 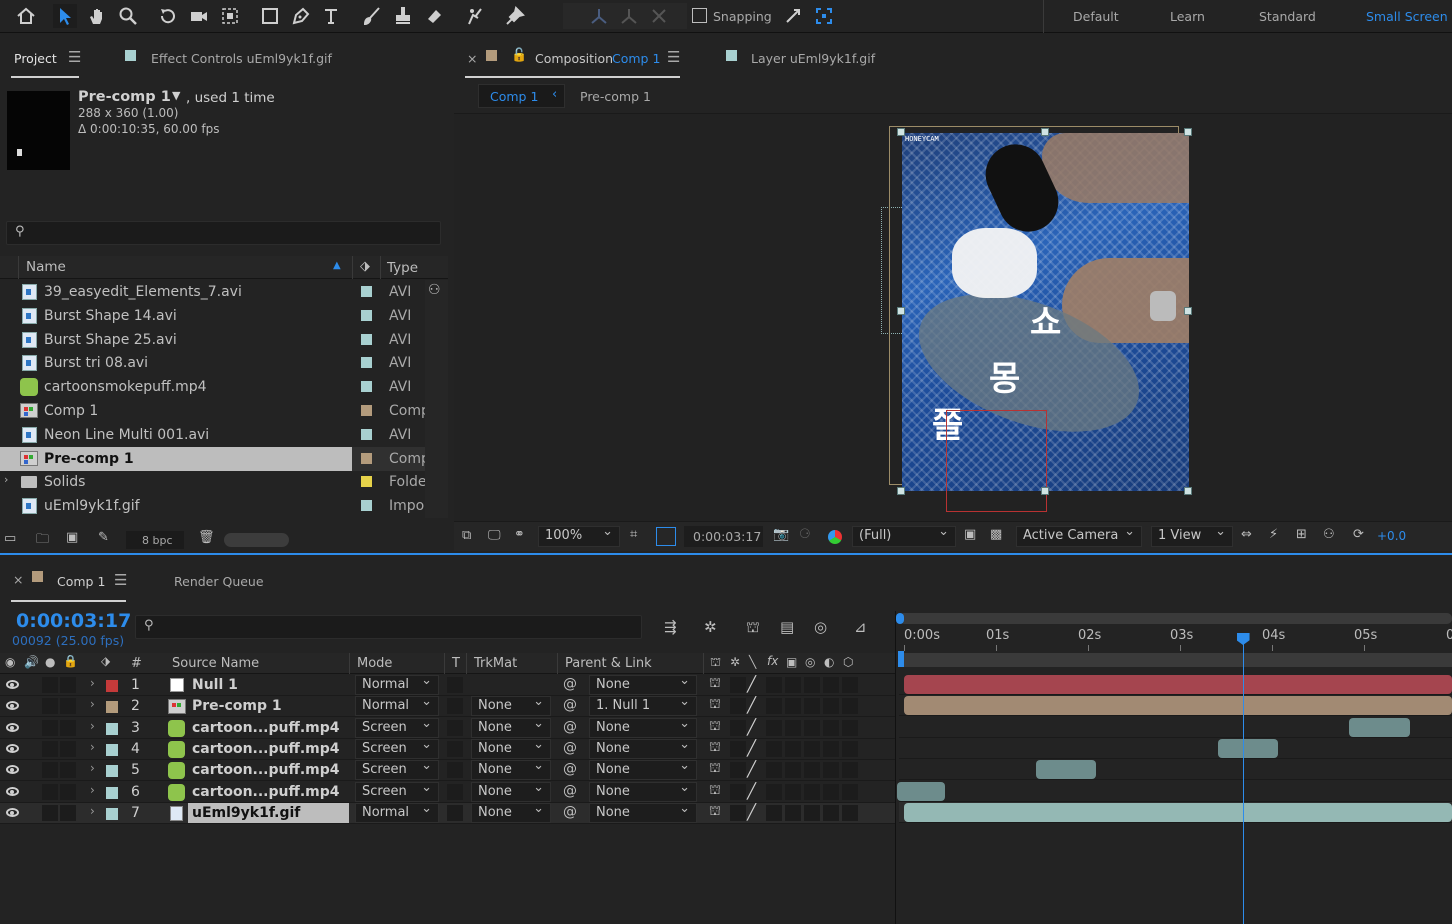 I want to click on eraser-tool-icon, so click(x=434, y=16).